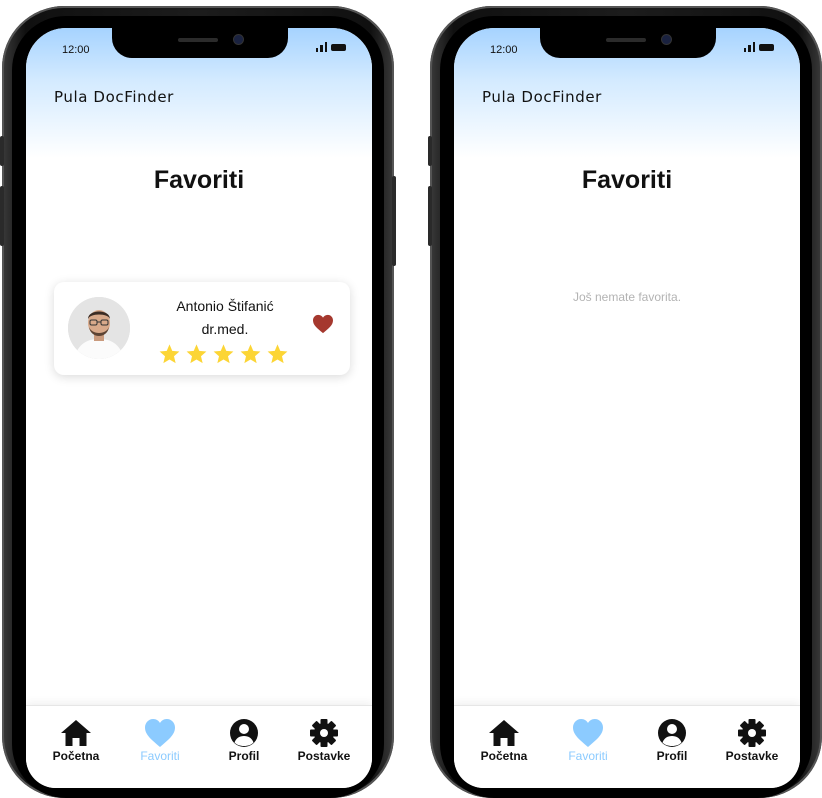 Image resolution: width=822 pixels, height=798 pixels. What do you see at coordinates (225, 306) in the screenshot?
I see `doctor-name: Antonio Štifanić` at bounding box center [225, 306].